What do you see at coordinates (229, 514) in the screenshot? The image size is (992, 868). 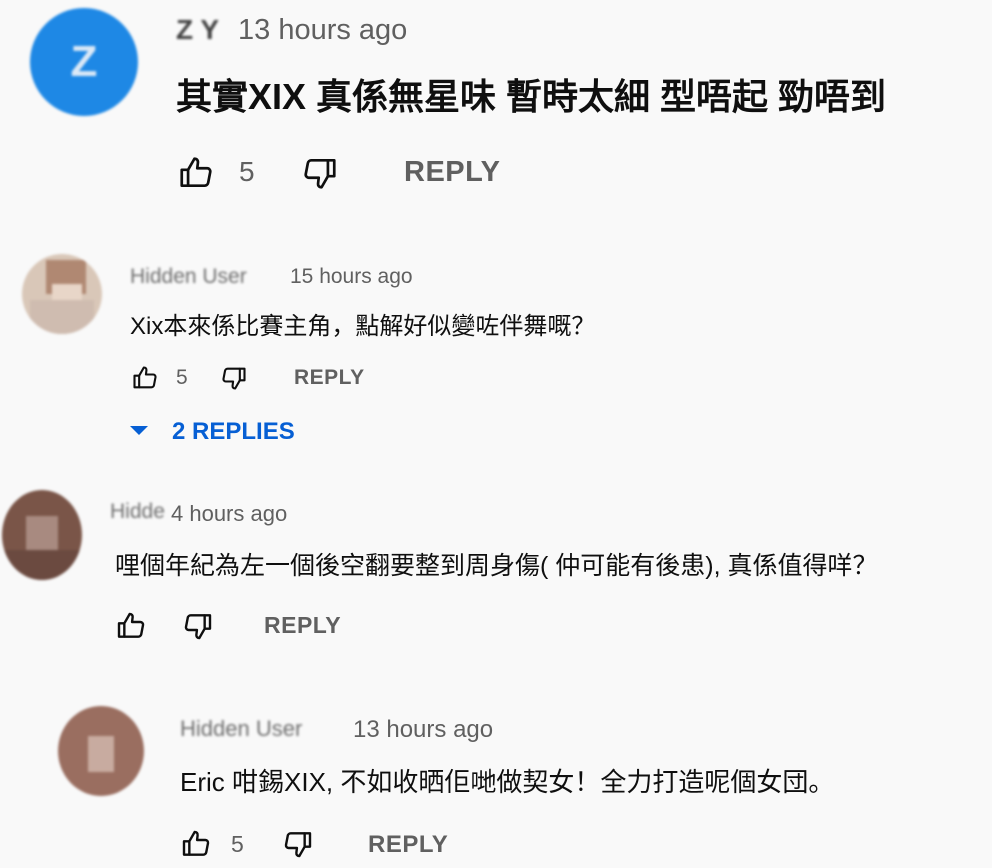 I see `comment-timestamp: 4 hours ago` at bounding box center [229, 514].